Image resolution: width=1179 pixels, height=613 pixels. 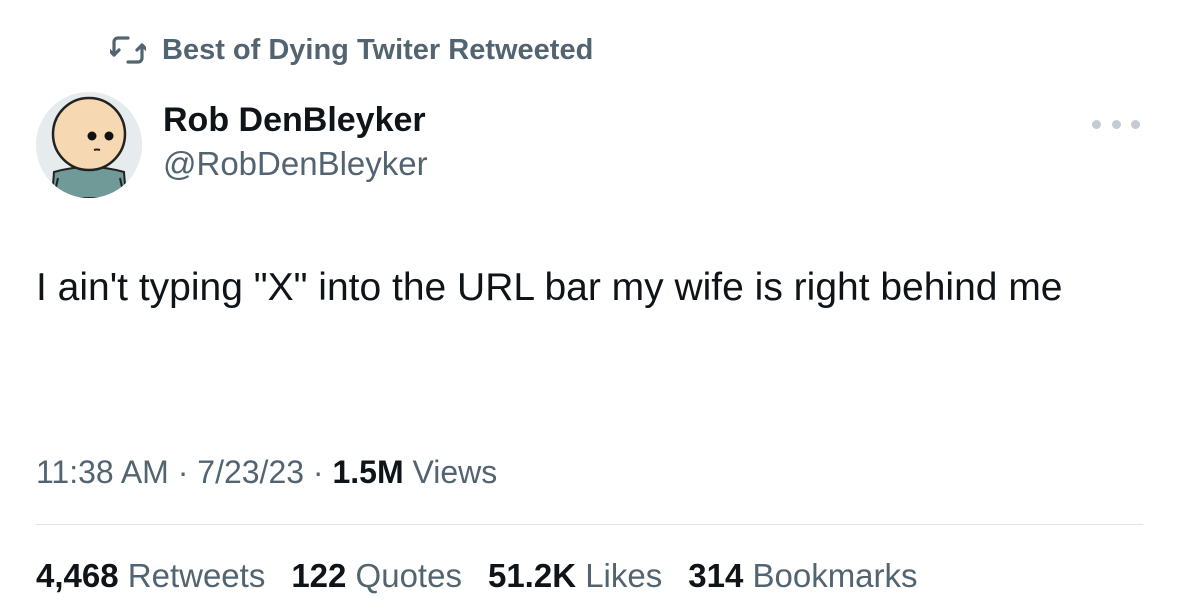 I want to click on stat-label: Bookmarks, so click(x=830, y=575).